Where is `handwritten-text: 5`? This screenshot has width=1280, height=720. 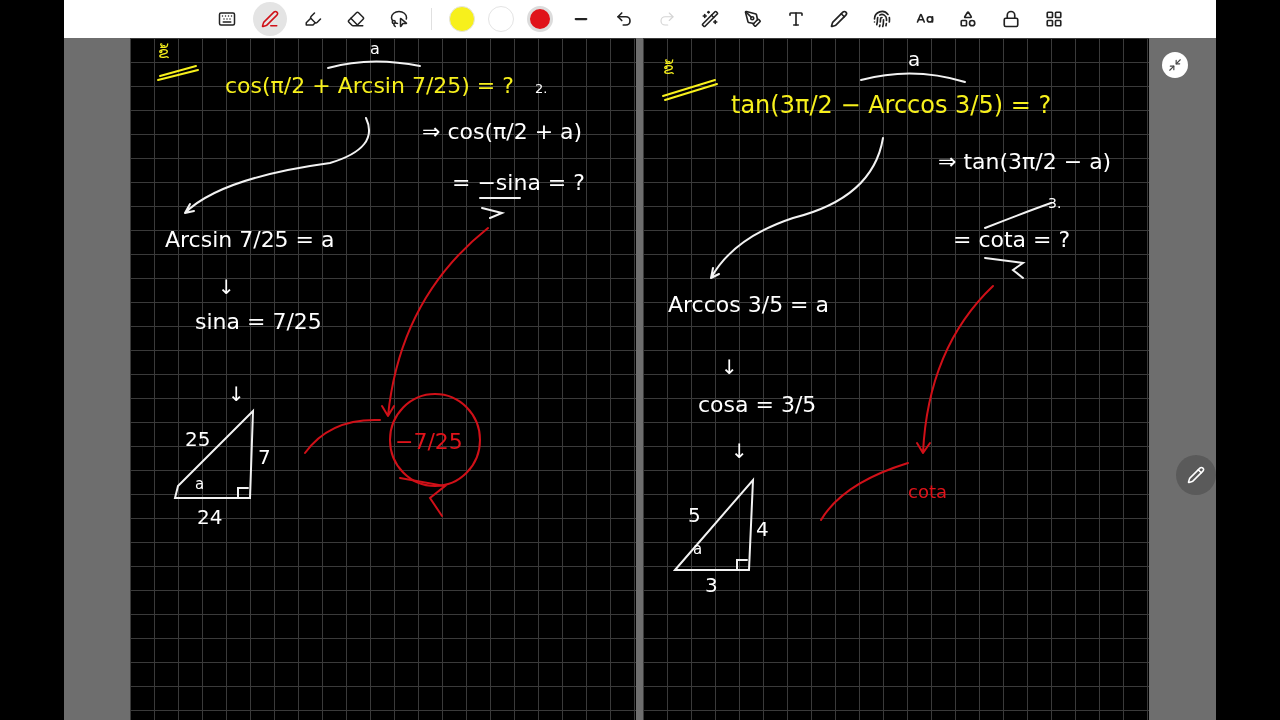
handwritten-text: 5 is located at coordinates (694, 515).